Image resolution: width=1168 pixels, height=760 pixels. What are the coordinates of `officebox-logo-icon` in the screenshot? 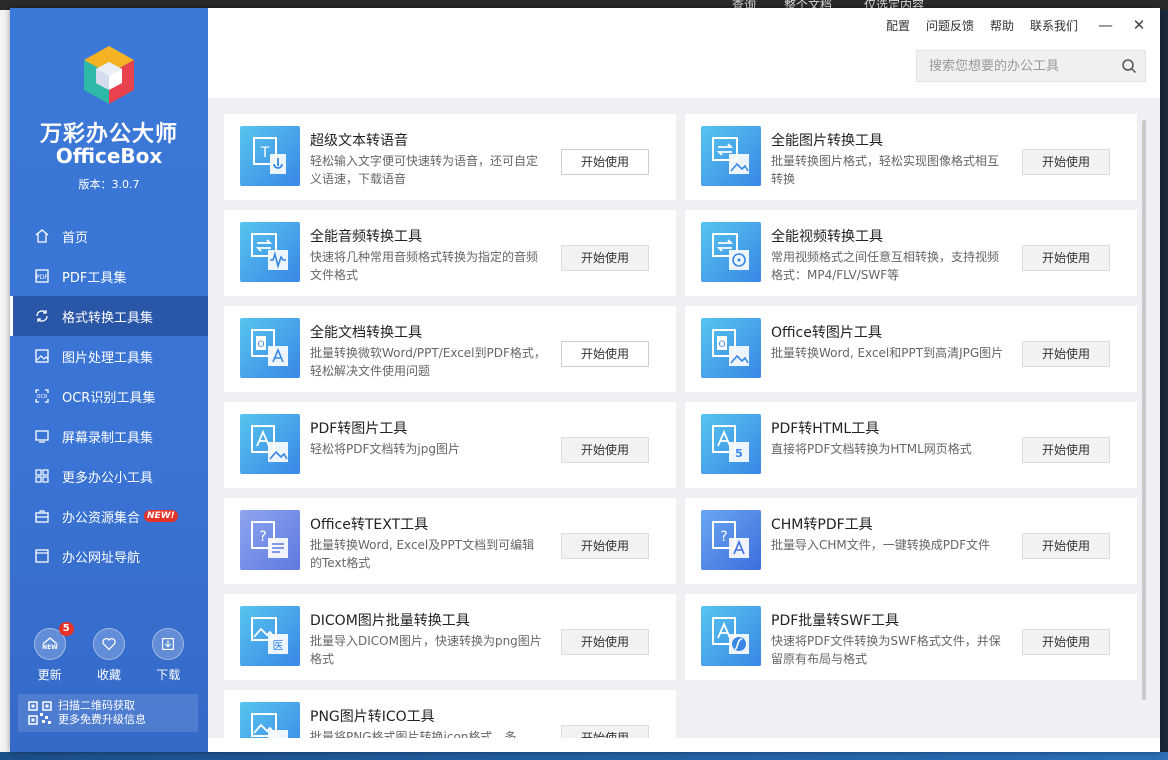 It's located at (109, 75).